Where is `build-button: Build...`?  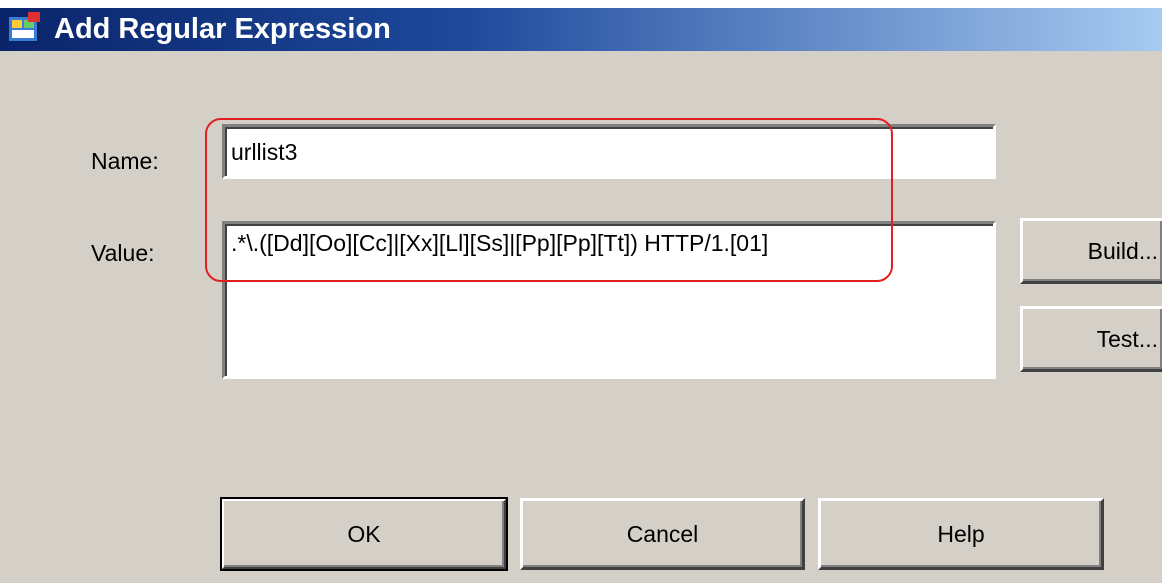
build-button: Build... is located at coordinates (1091, 251).